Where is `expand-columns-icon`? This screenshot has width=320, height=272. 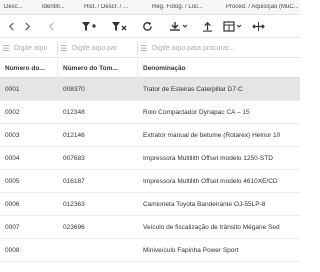 expand-columns-icon is located at coordinates (258, 26).